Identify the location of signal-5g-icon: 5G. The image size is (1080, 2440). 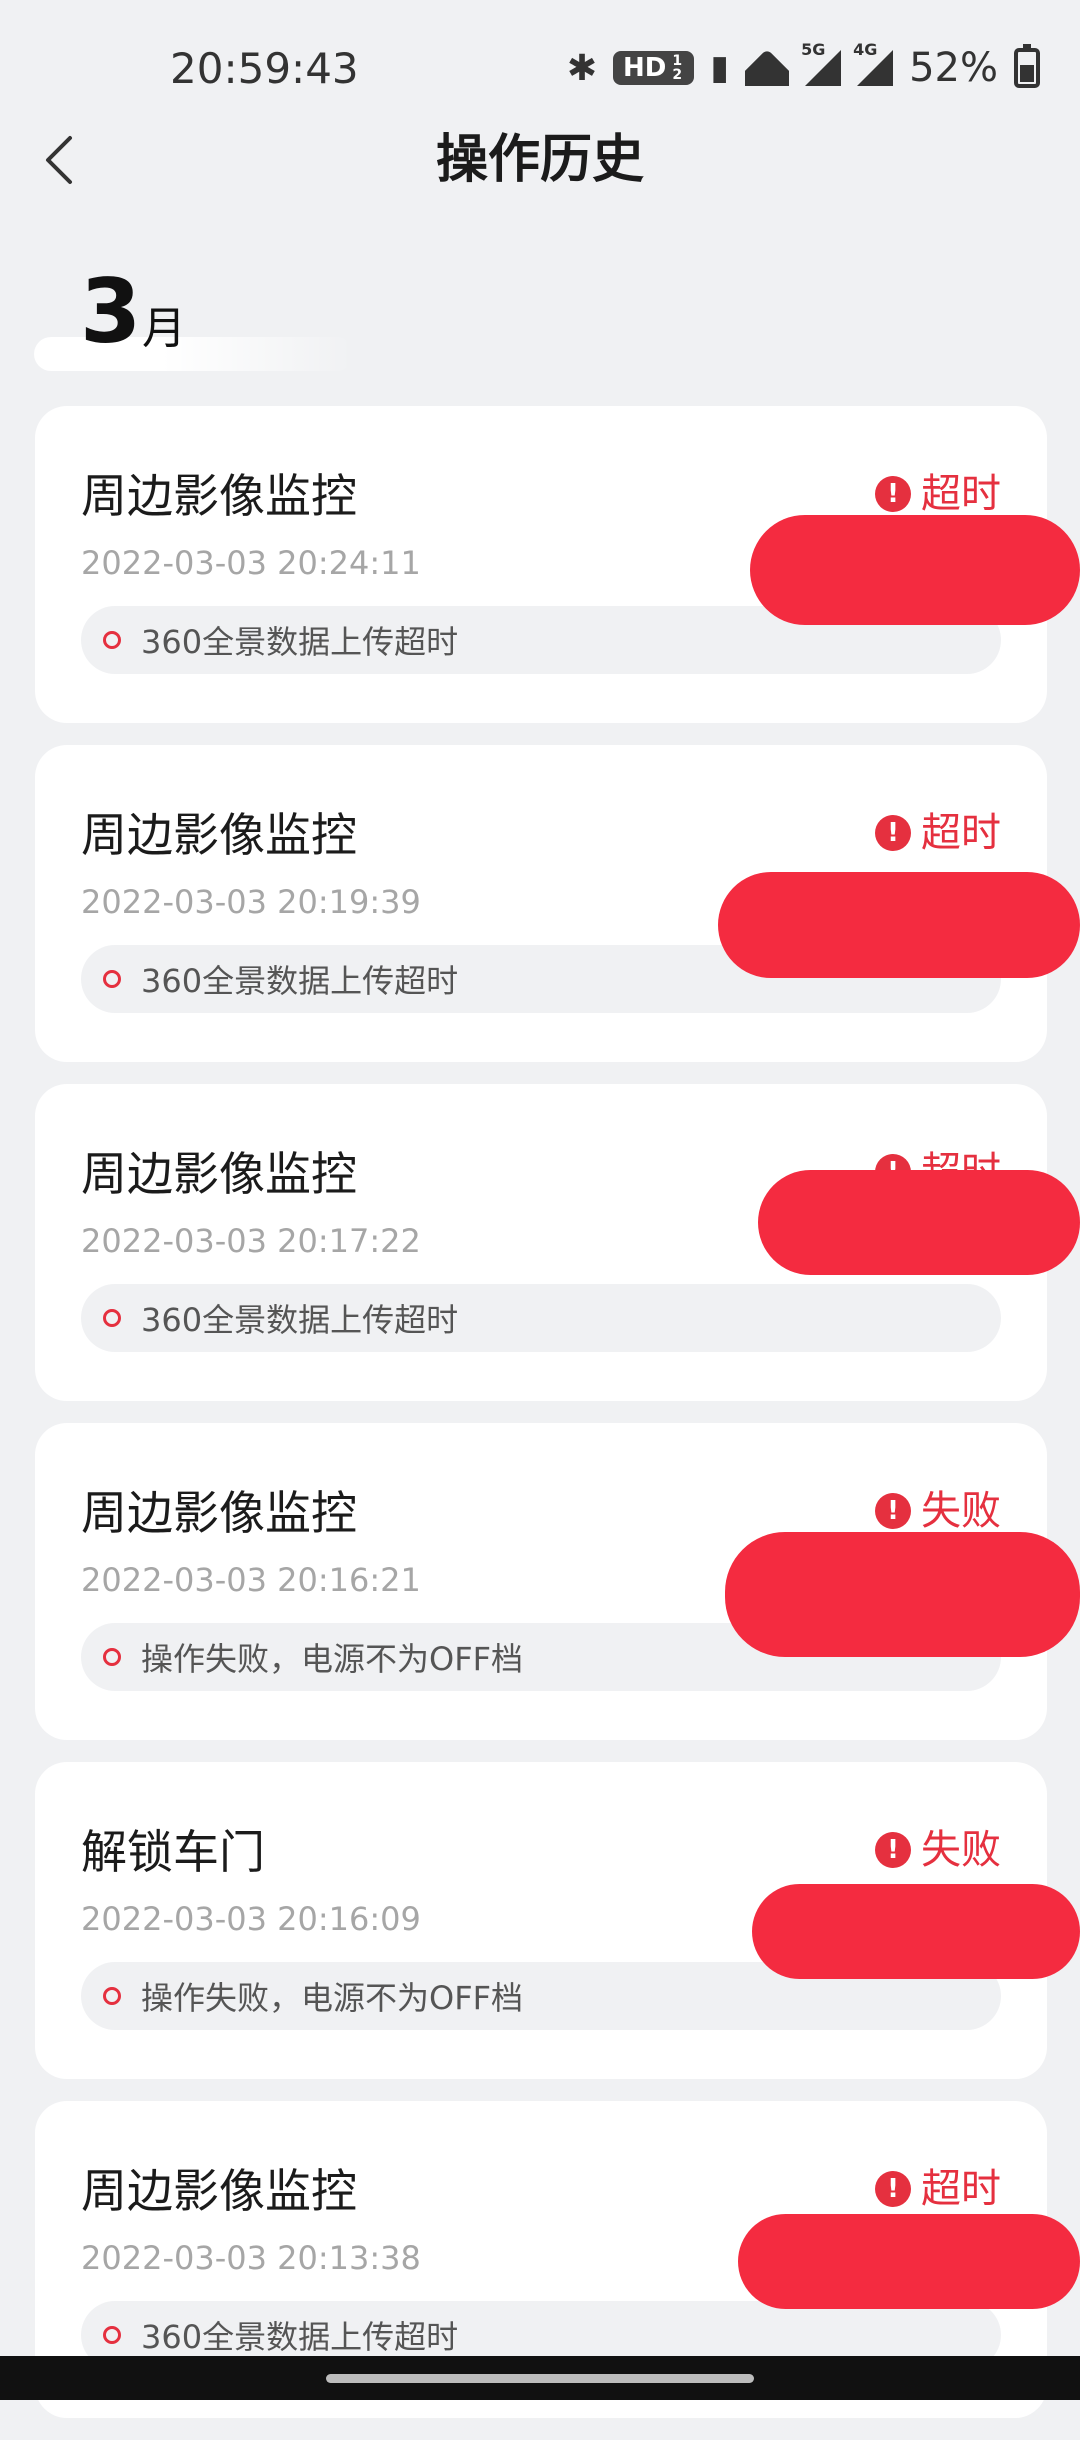
(821, 63).